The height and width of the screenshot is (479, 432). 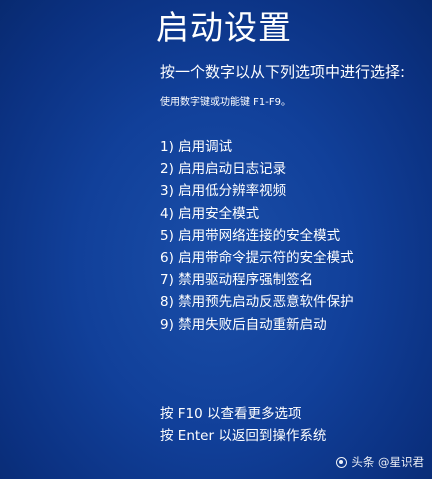 I want to click on option-disable-auto-restart: 9) 禁用失败后自动重新启动, so click(x=257, y=325).